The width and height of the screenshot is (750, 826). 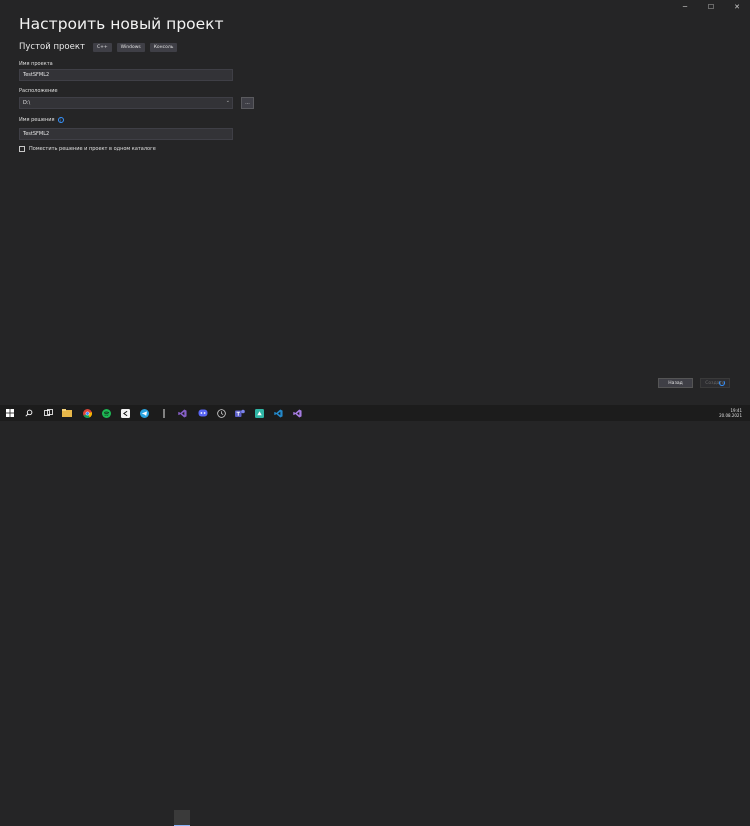 I want to click on visual-studio-icon, so click(x=182, y=413).